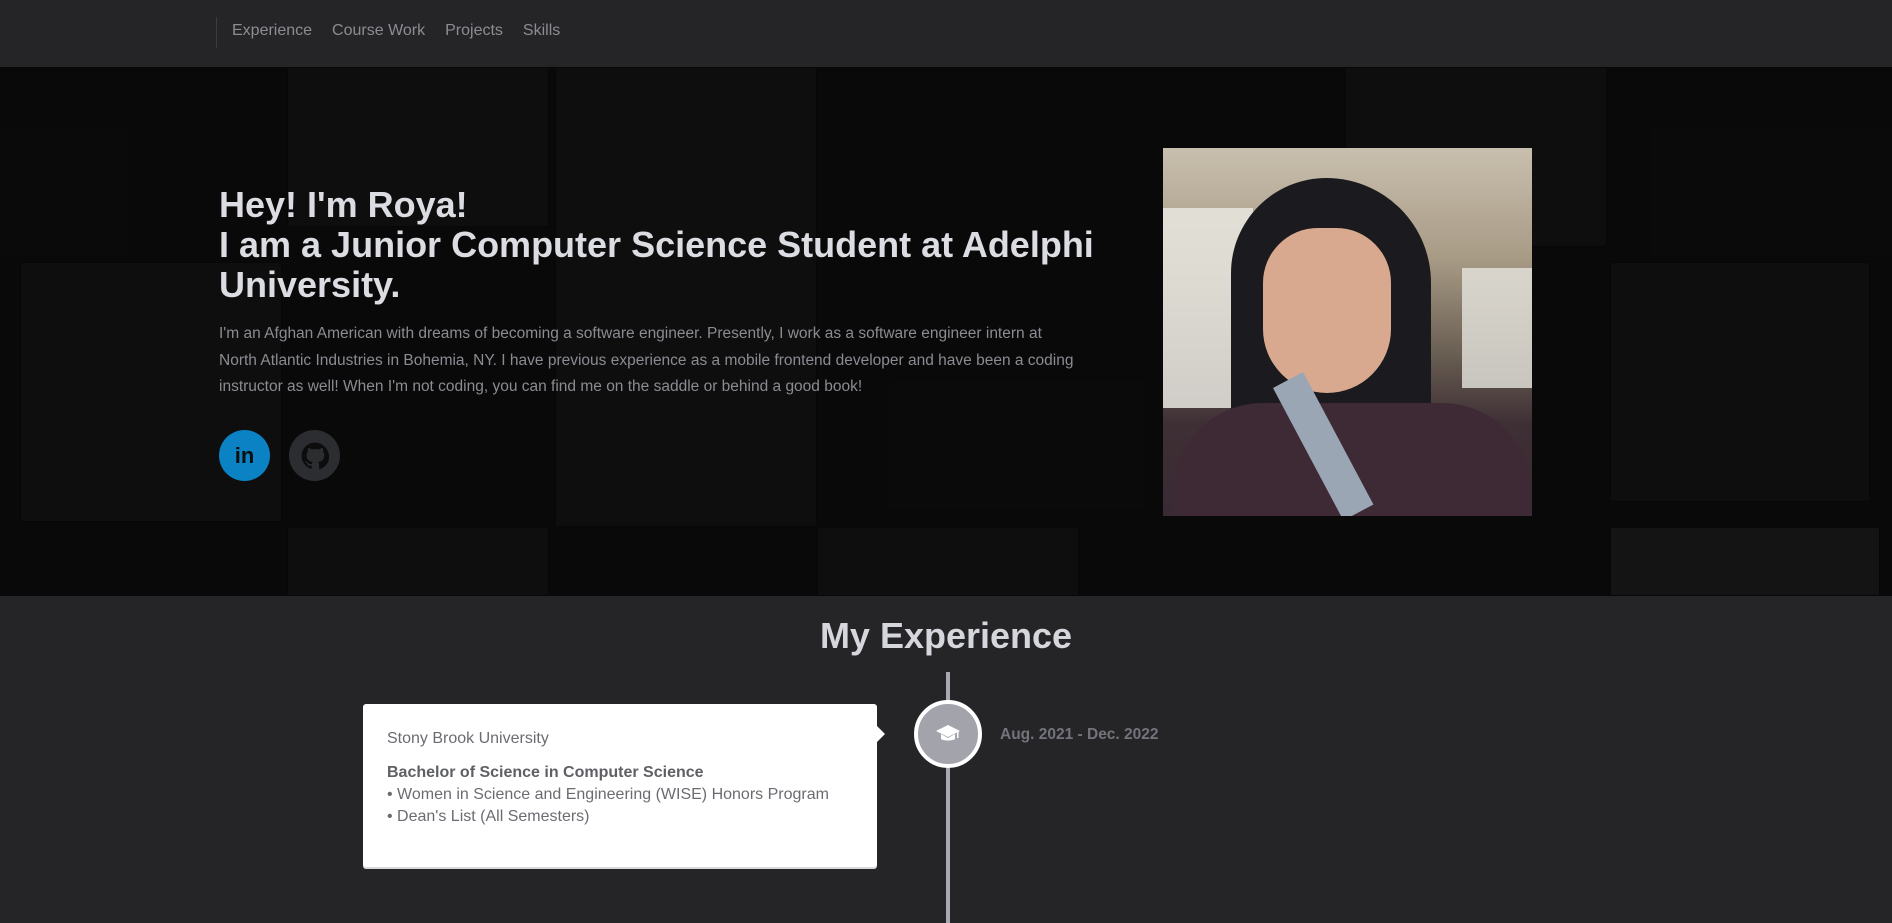 The image size is (1892, 923). What do you see at coordinates (468, 738) in the screenshot?
I see `experience-organization: Stony Brook University` at bounding box center [468, 738].